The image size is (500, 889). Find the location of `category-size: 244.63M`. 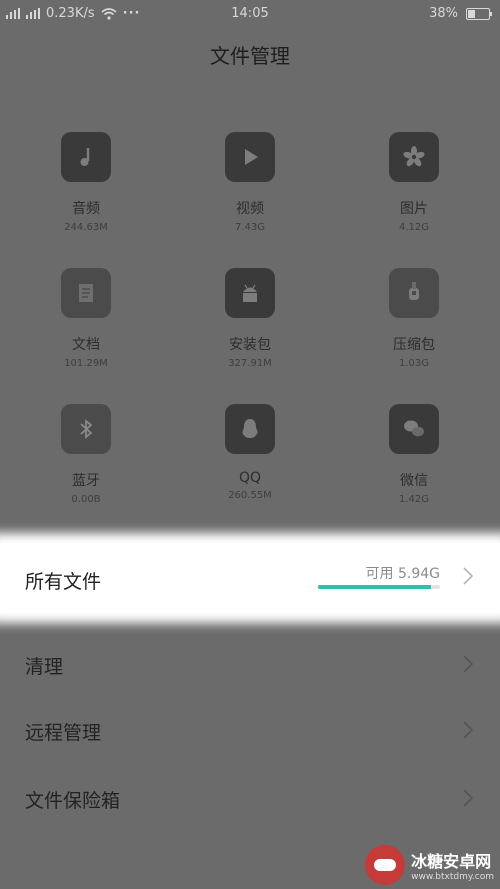

category-size: 244.63M is located at coordinates (86, 227).